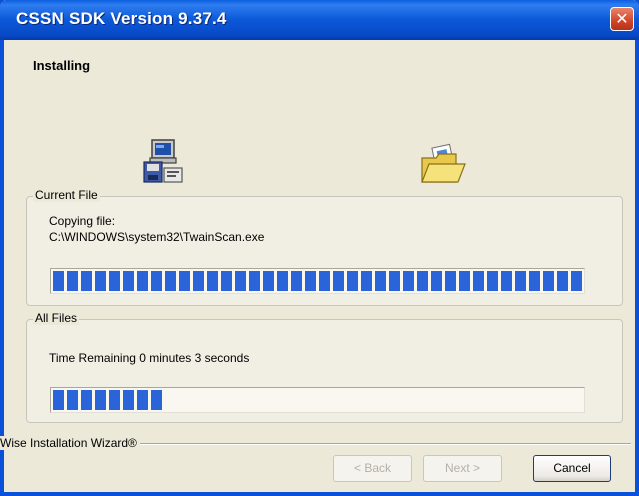 Image resolution: width=639 pixels, height=496 pixels. Describe the element at coordinates (56, 318) in the screenshot. I see `all-files-legend: All Files` at that location.